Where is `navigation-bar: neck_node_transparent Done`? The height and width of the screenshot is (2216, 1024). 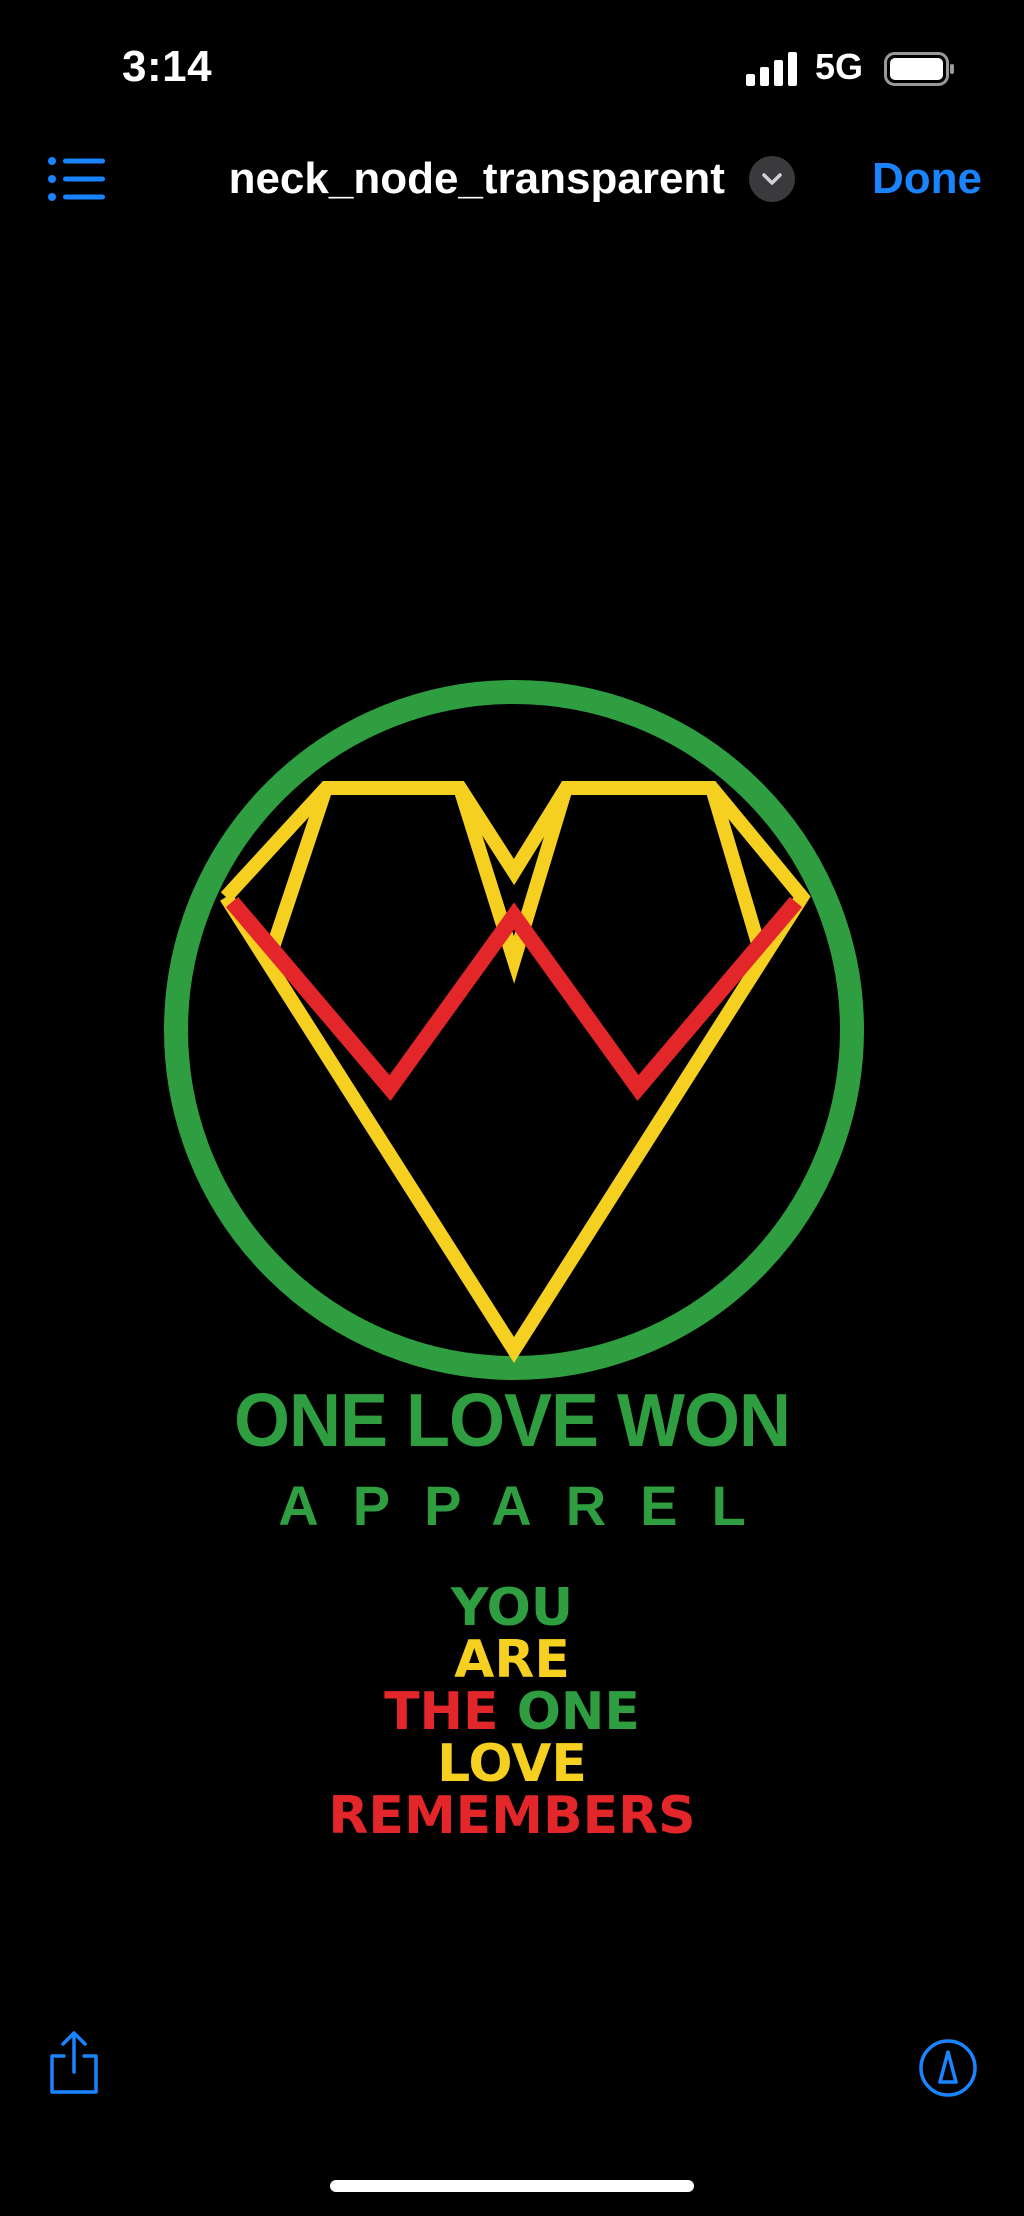
navigation-bar: neck_node_transparent Done is located at coordinates (512, 180).